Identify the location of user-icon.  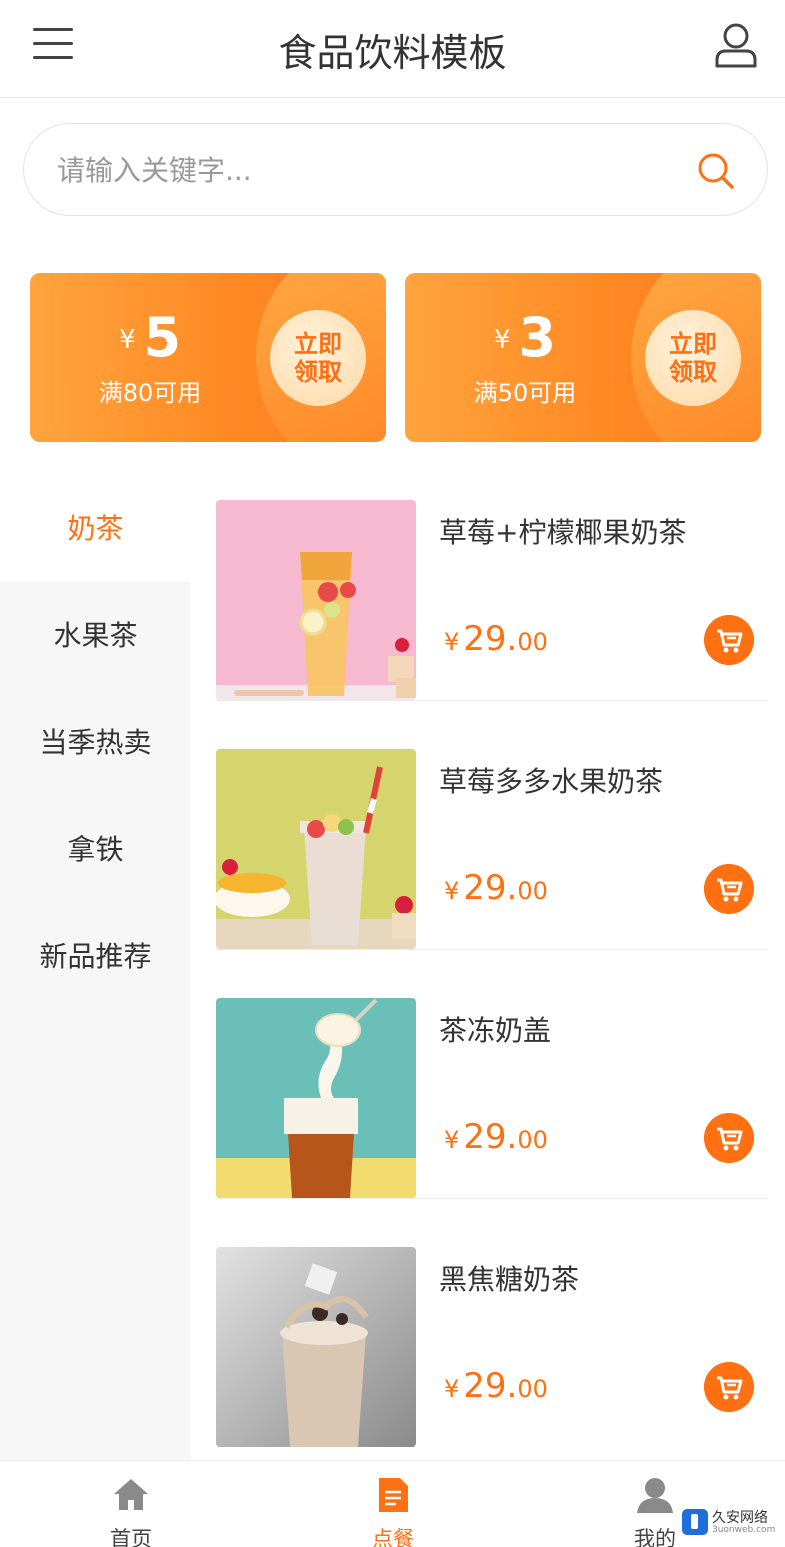
(736, 45).